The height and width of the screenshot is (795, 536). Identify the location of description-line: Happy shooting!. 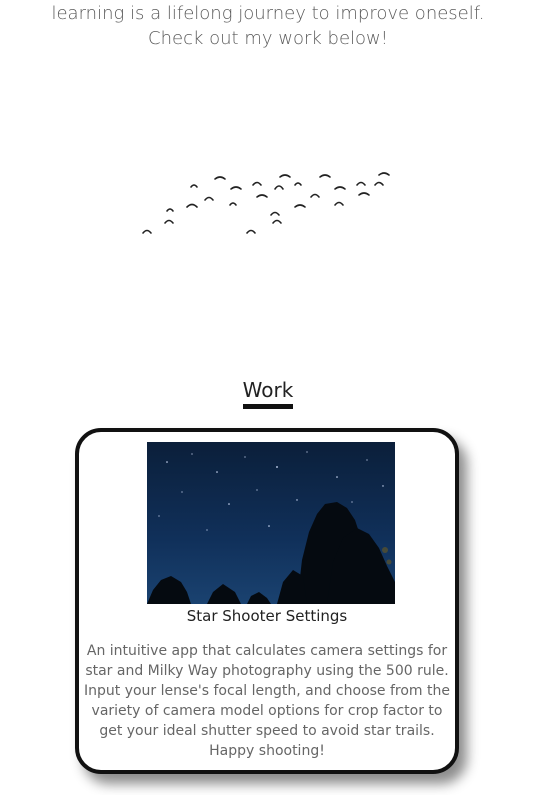
(267, 751).